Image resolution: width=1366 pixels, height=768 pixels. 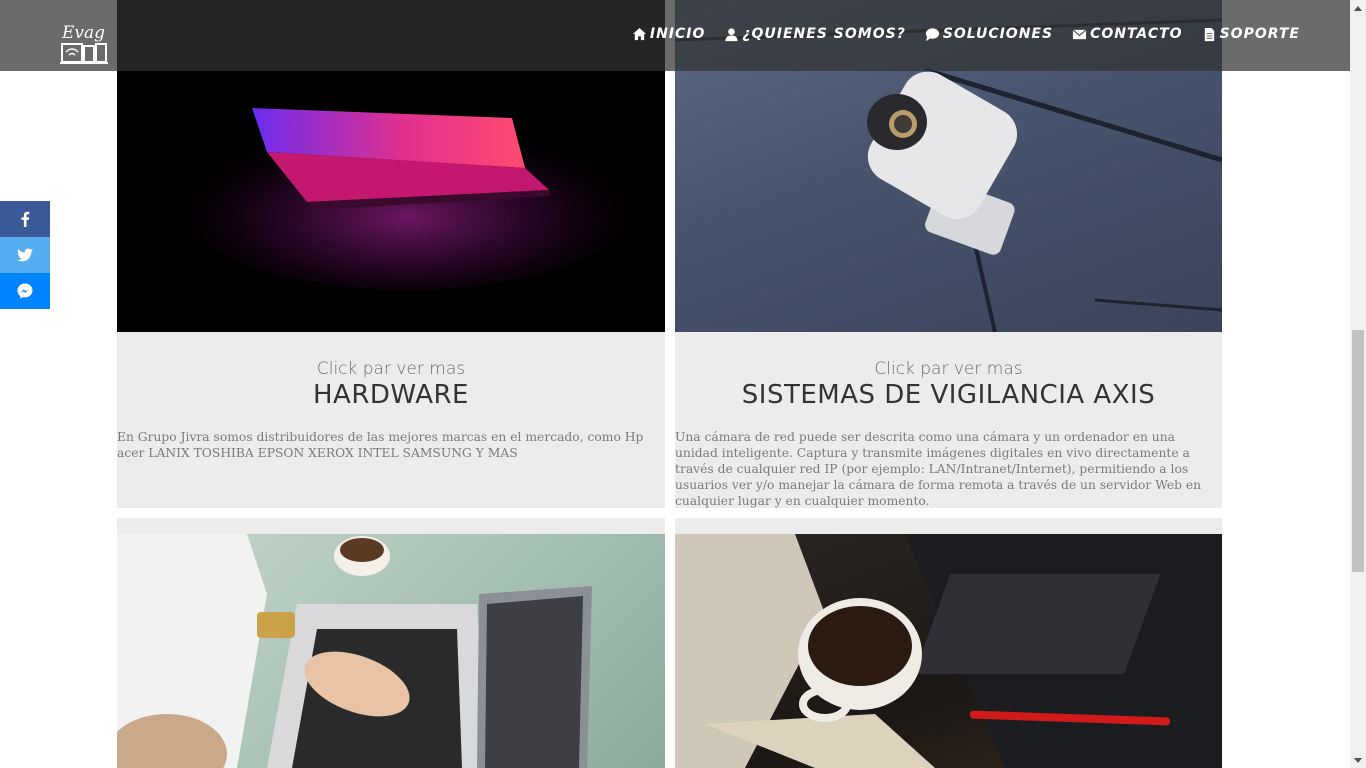 I want to click on vertical-scrollbar, so click(x=1358, y=384).